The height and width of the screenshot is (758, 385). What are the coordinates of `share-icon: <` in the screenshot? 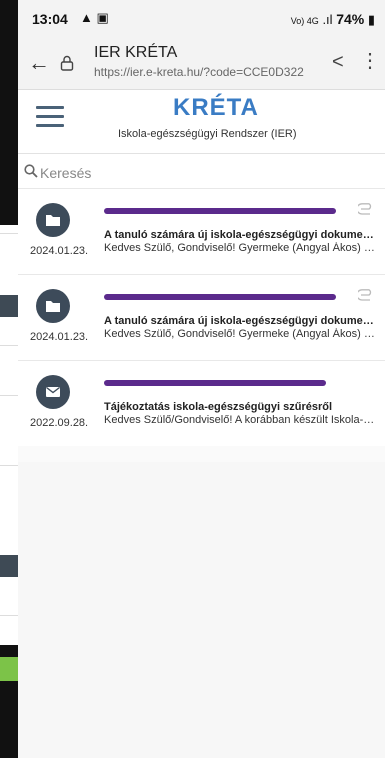 It's located at (338, 62).